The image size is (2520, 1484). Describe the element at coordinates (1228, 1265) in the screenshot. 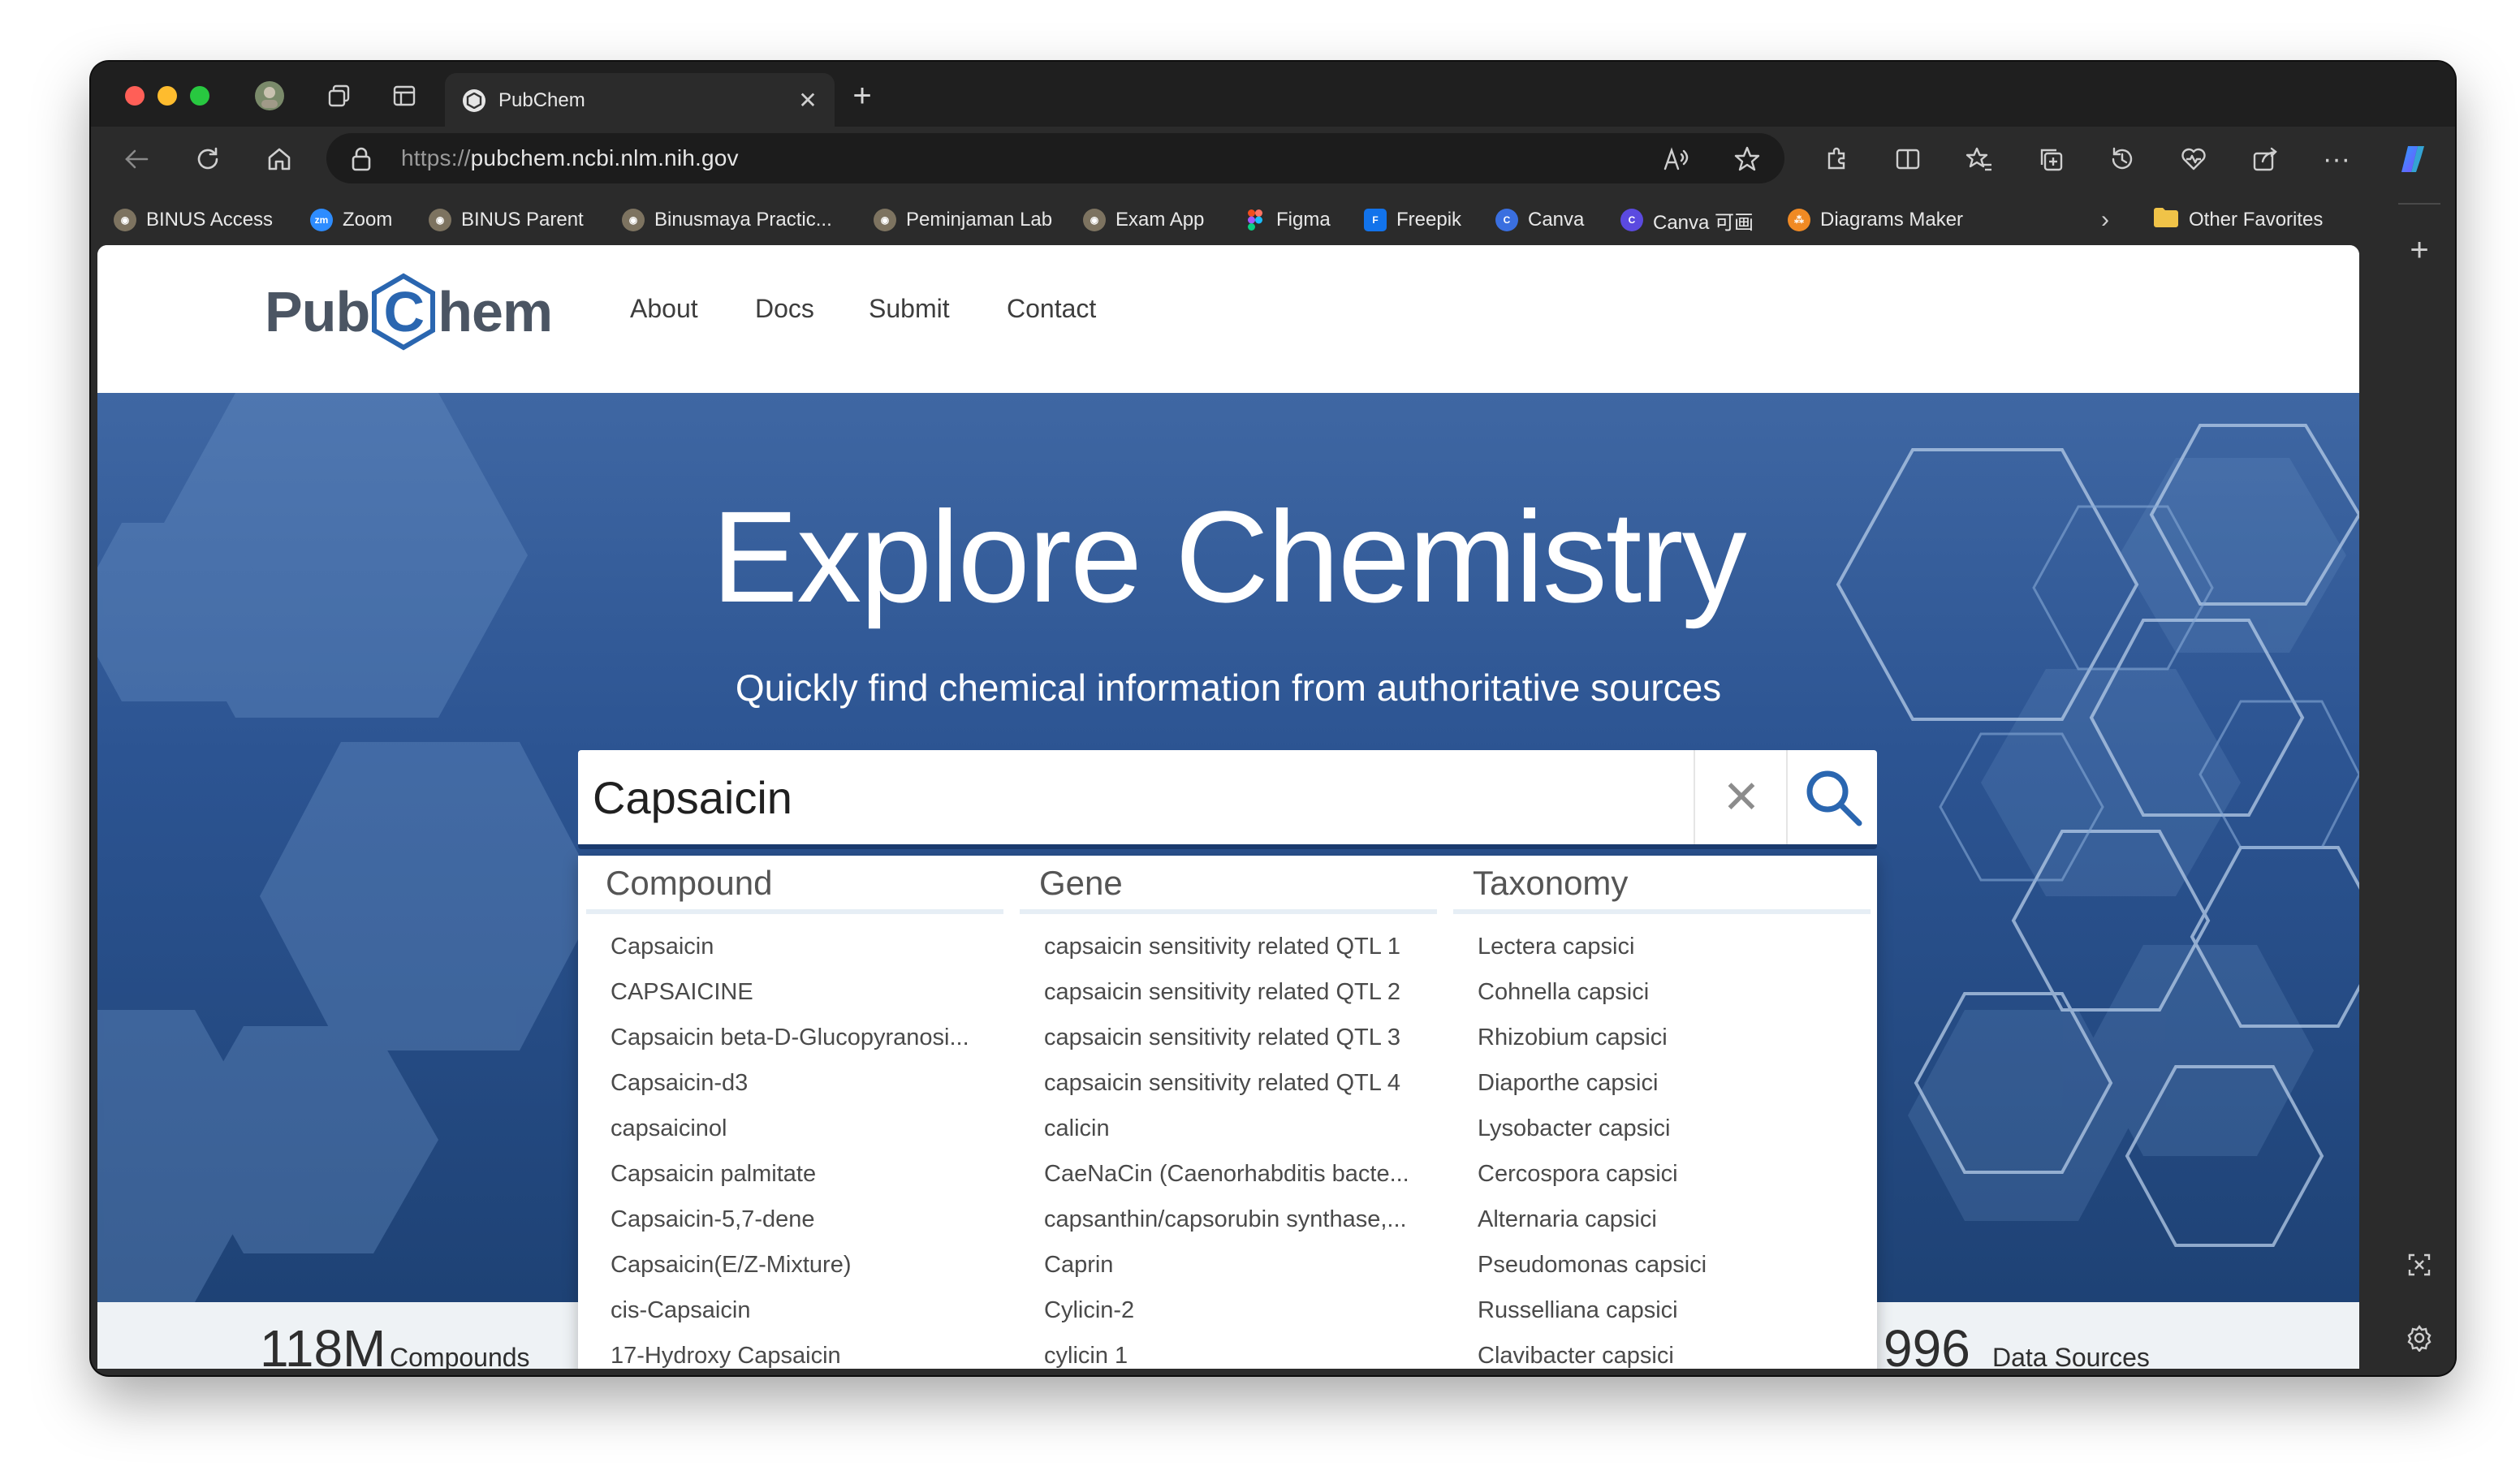

I see `gene-suggestion: Caprin` at that location.